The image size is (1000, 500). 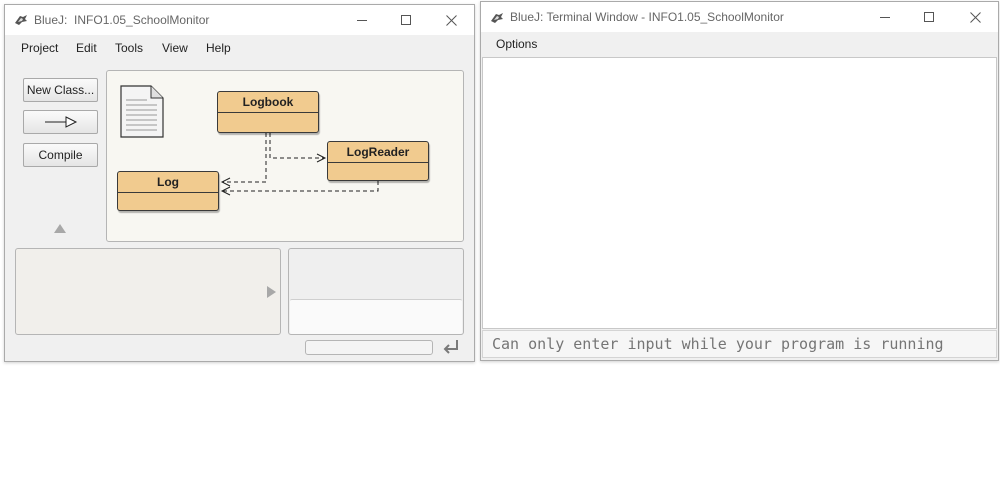 I want to click on compile-button: Compile, so click(x=60, y=155).